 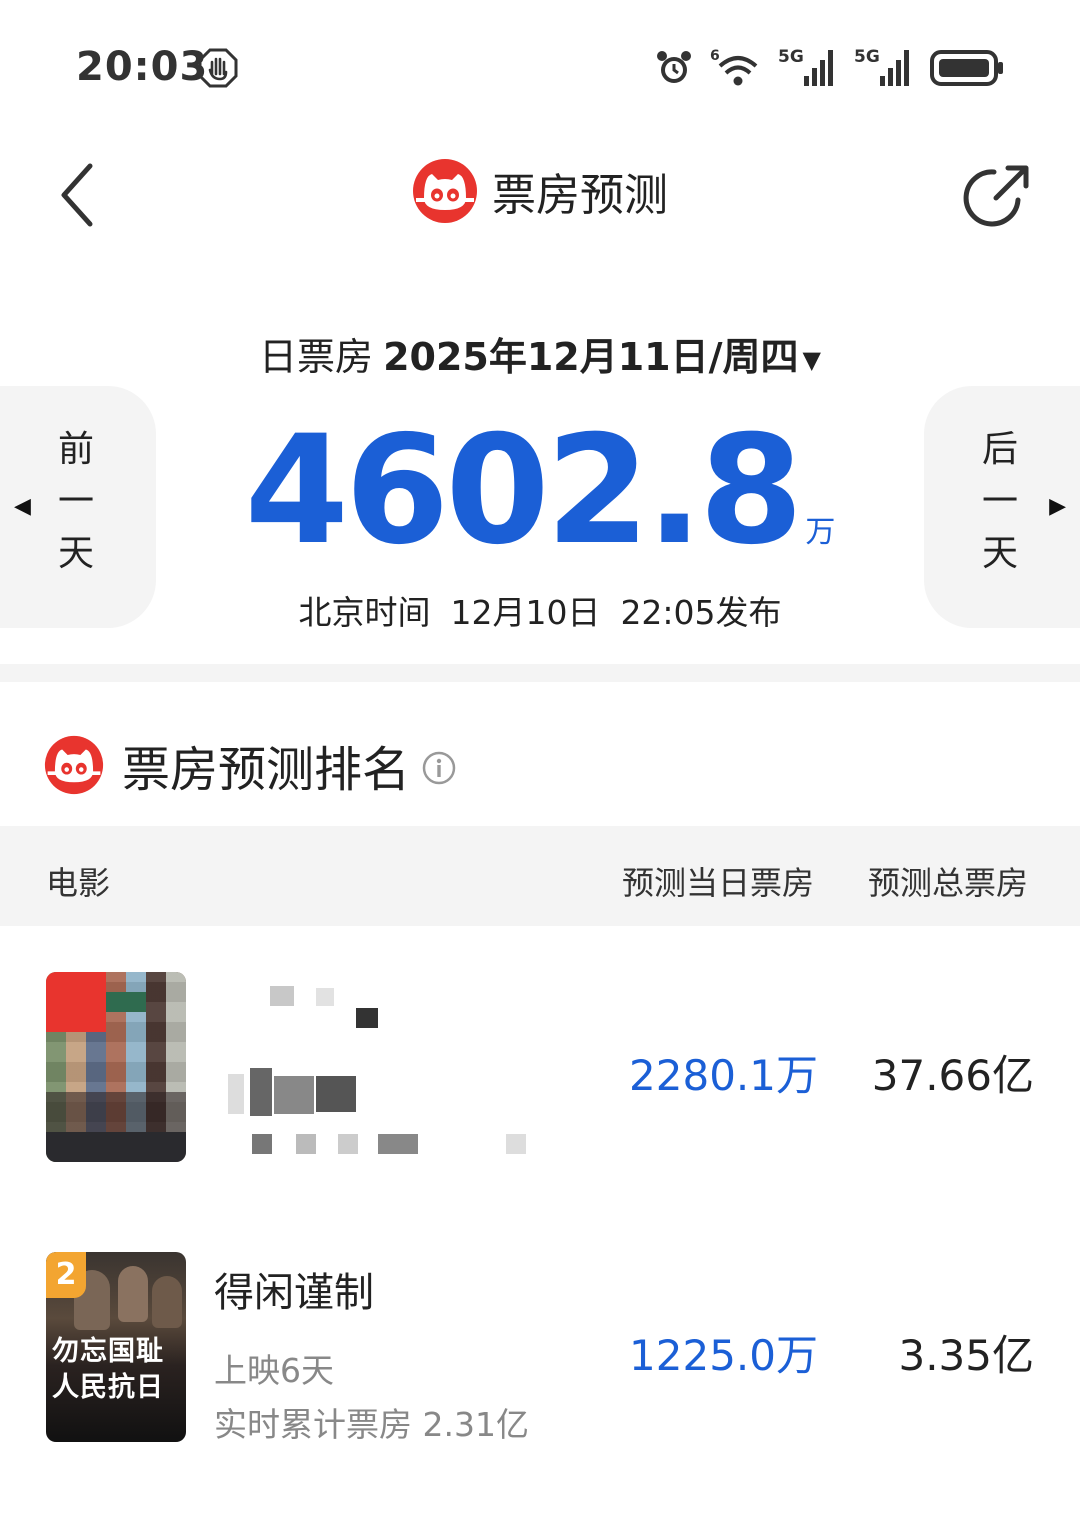 What do you see at coordinates (811, 359) in the screenshot?
I see `caret-down-icon: ▼` at bounding box center [811, 359].